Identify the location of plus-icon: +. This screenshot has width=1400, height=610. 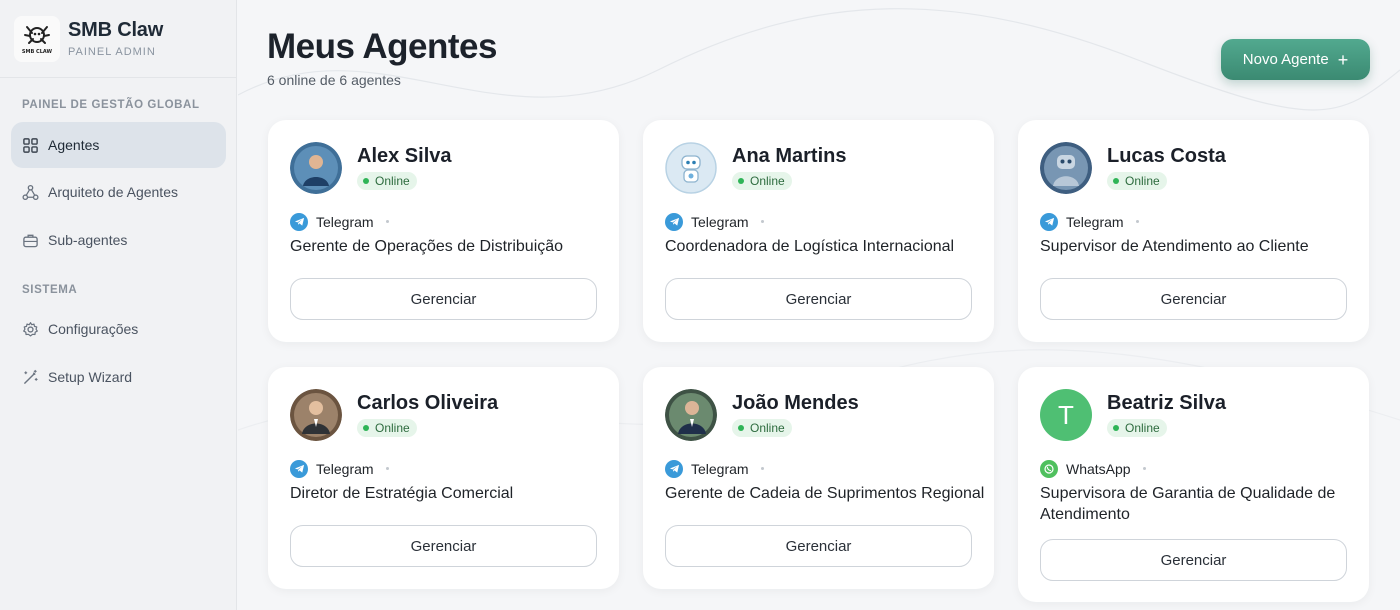
(1343, 59).